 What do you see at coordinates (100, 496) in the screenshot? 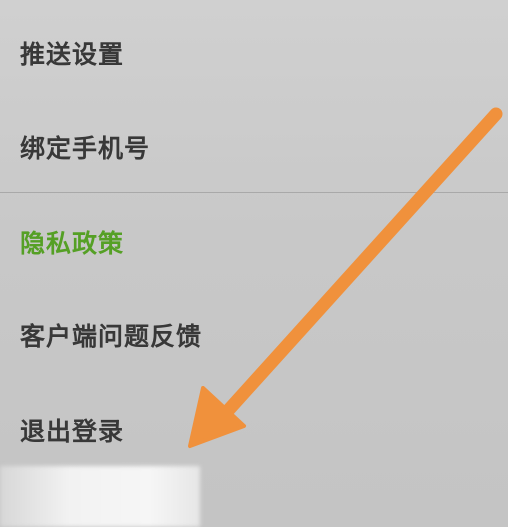
I see `blurred-region` at bounding box center [100, 496].